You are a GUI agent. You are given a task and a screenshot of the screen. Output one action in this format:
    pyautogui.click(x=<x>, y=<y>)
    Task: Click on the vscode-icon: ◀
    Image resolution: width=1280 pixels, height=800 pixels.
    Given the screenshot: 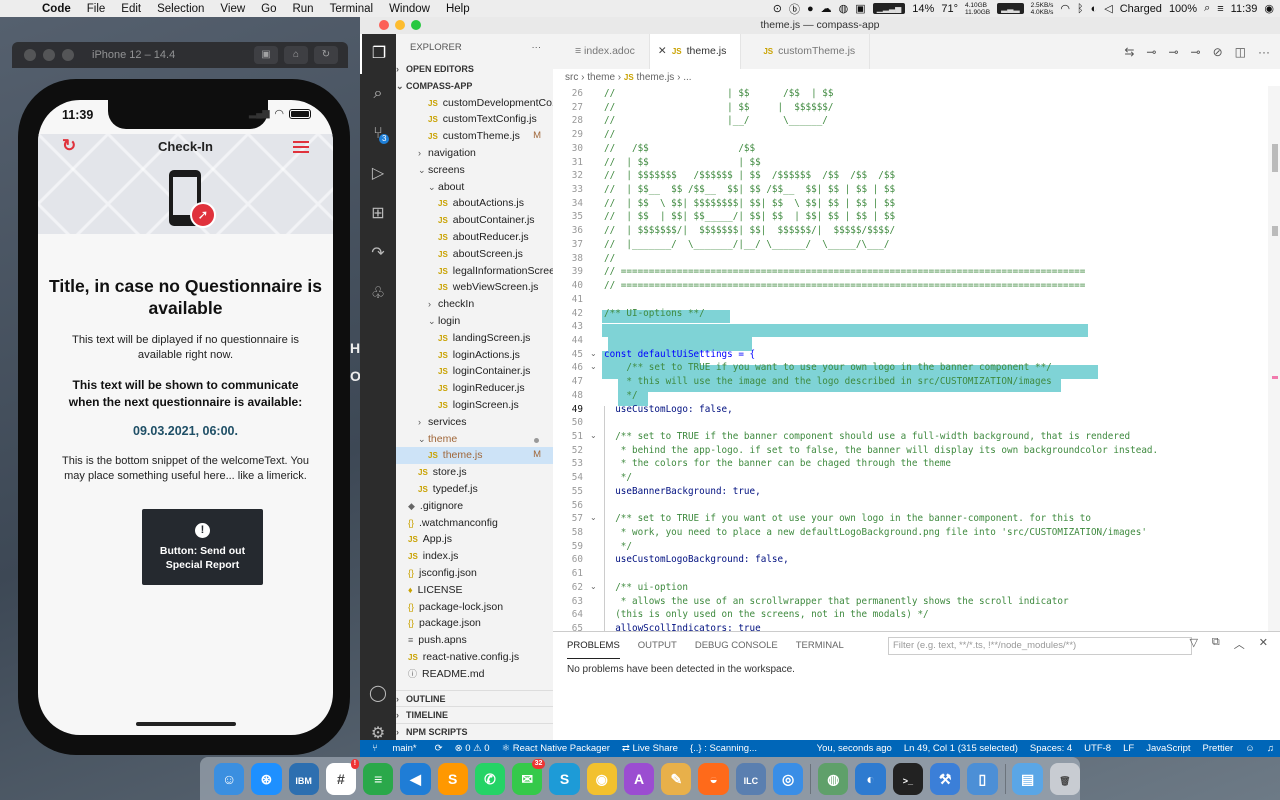 What is the action you would take?
    pyautogui.click(x=415, y=778)
    